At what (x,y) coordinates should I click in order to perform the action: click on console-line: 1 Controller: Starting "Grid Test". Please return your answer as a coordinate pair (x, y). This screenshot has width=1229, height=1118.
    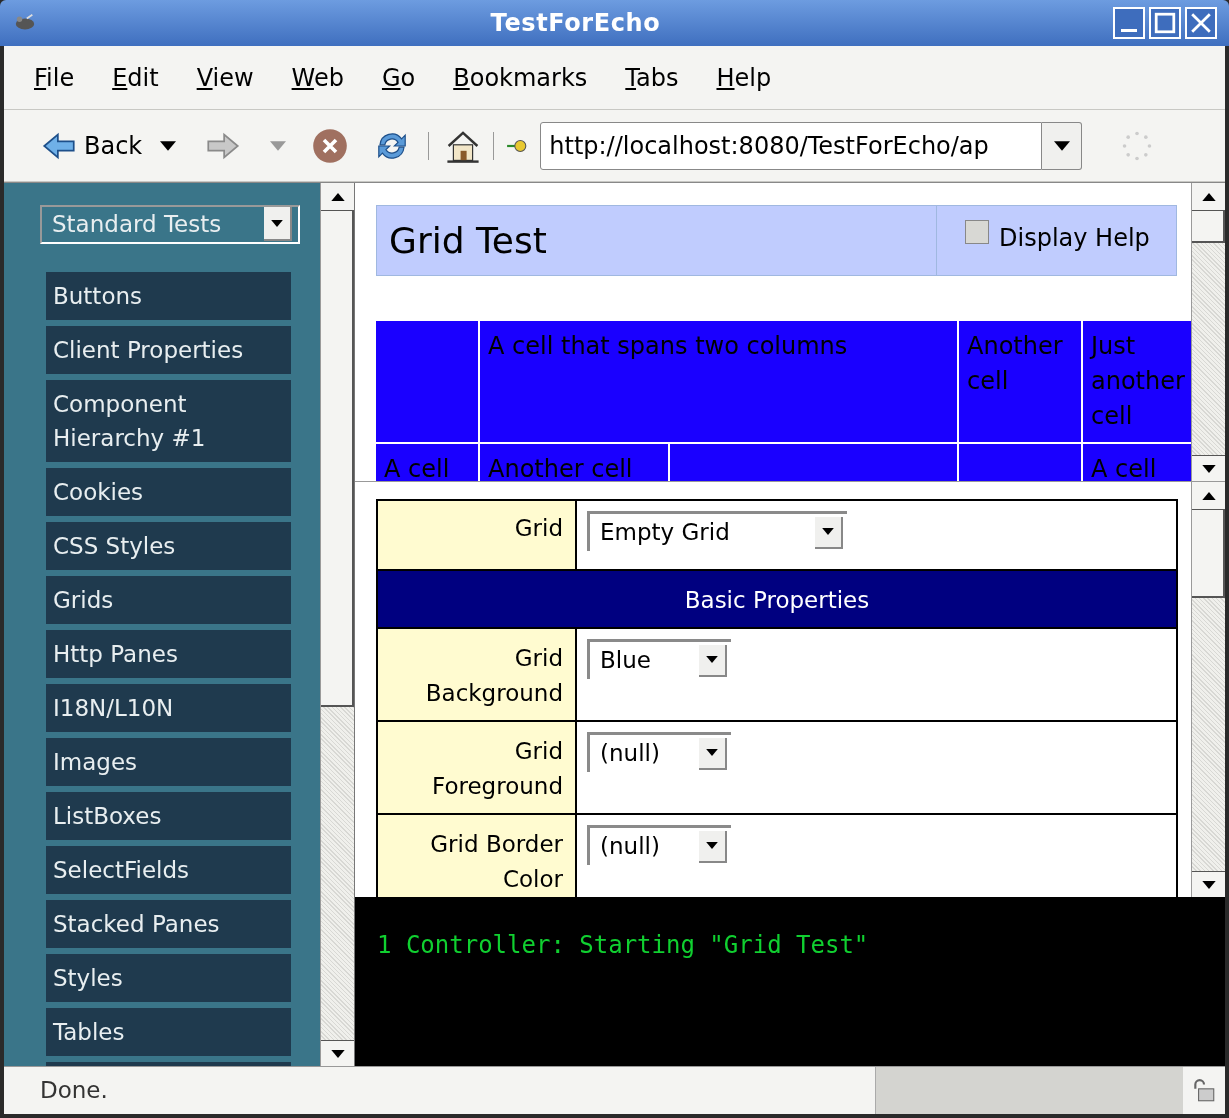
    Looking at the image, I should click on (623, 945).